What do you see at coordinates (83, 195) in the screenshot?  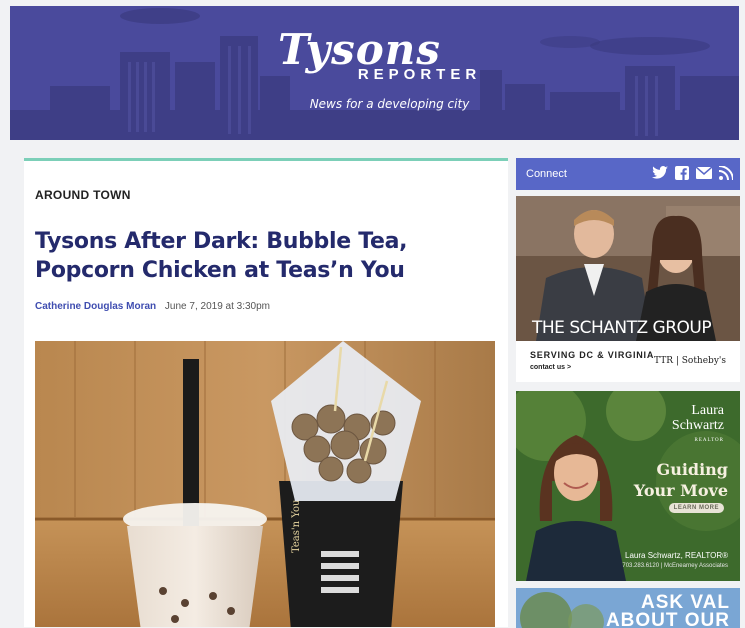 I see `section-label: AROUND TOWN` at bounding box center [83, 195].